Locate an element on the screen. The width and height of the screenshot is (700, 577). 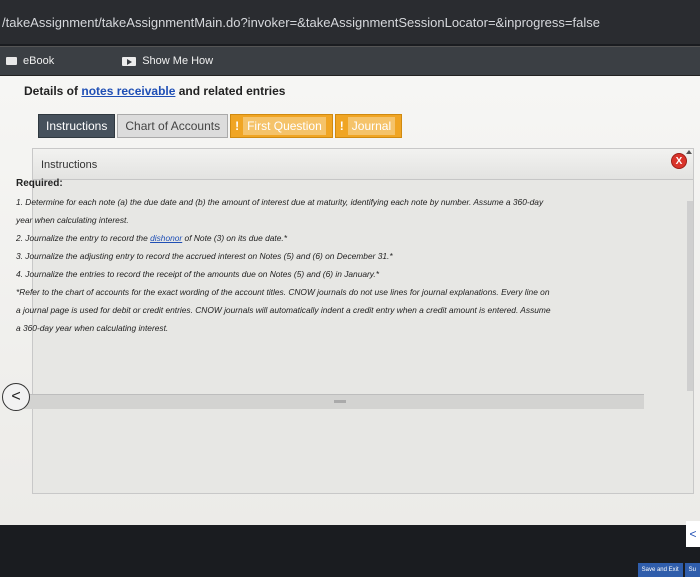
horizontal-scrollbar is located at coordinates (334, 401).